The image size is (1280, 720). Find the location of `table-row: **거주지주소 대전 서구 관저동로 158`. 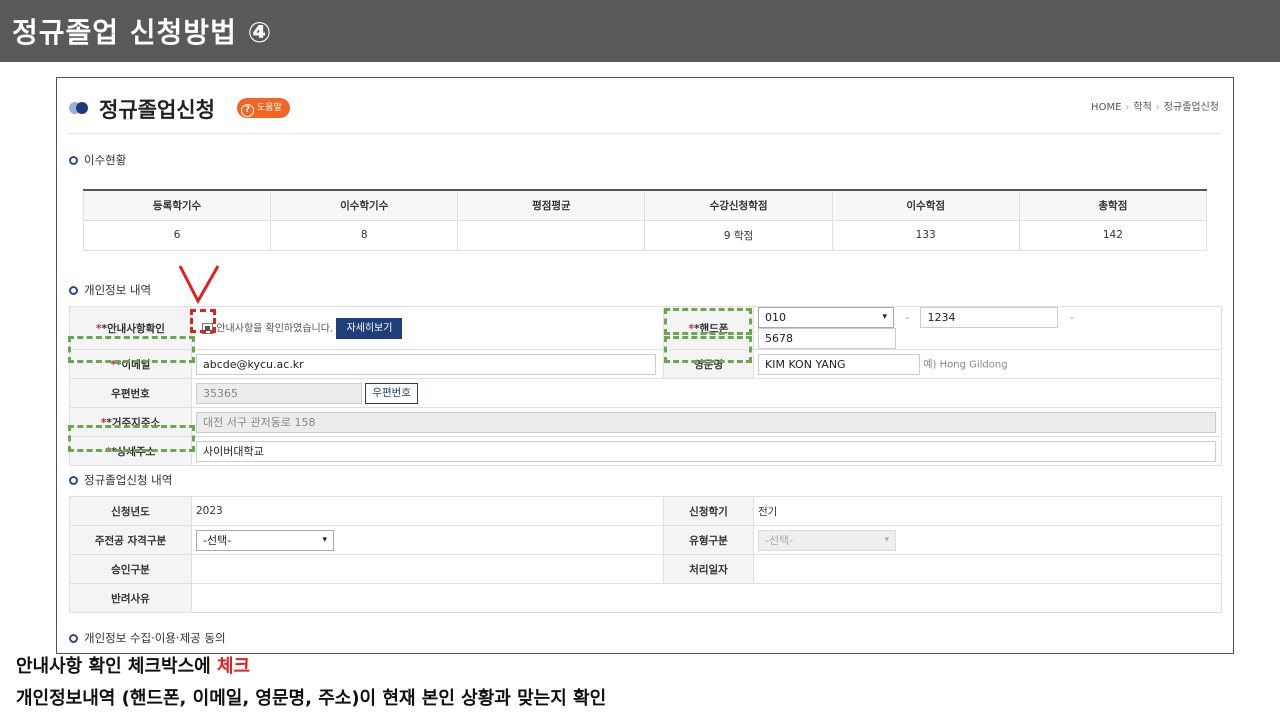

table-row: **거주지주소 대전 서구 관저동로 158 is located at coordinates (645, 422).